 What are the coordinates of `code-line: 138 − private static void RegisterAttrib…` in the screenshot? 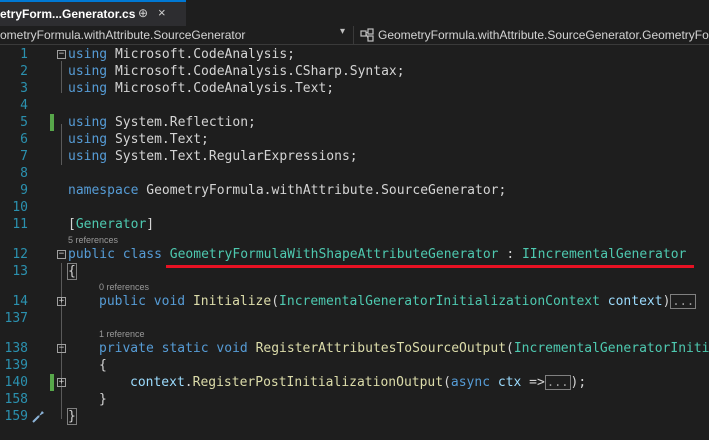 It's located at (354, 348).